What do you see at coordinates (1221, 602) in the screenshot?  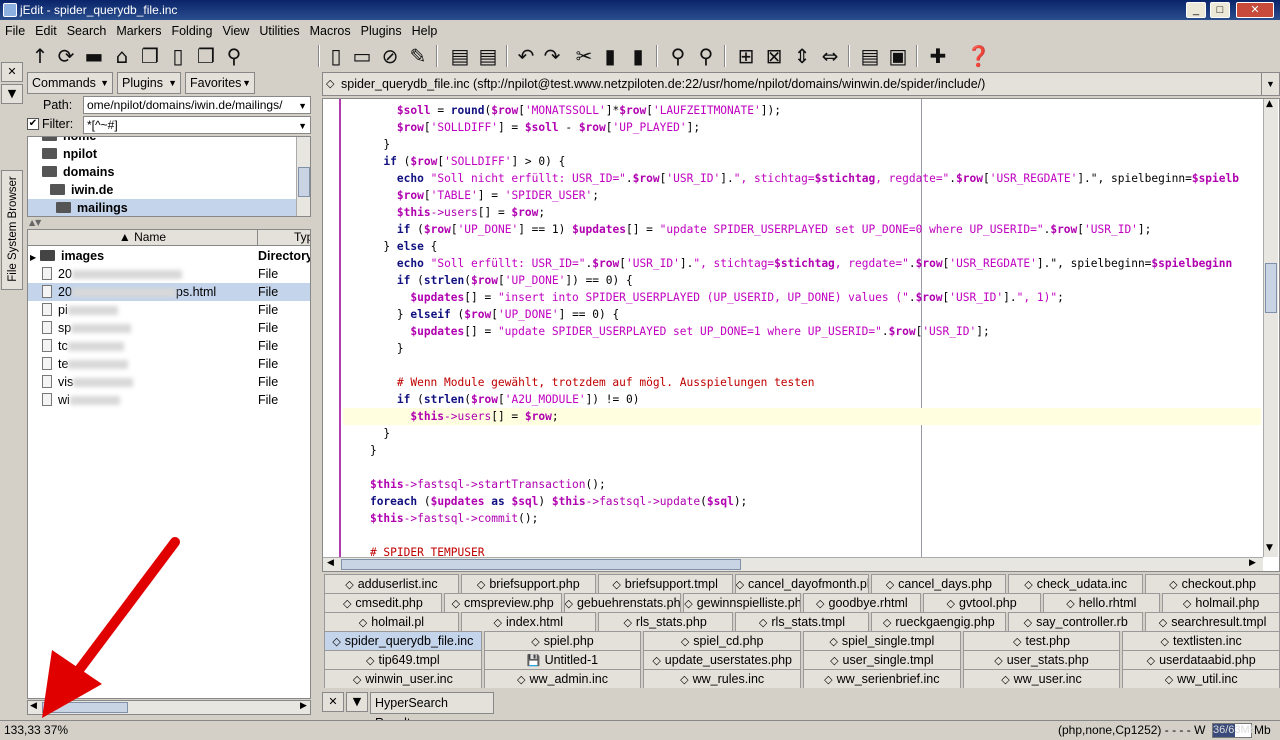 I see `tab-holmail-php: ◇ holmail.php` at bounding box center [1221, 602].